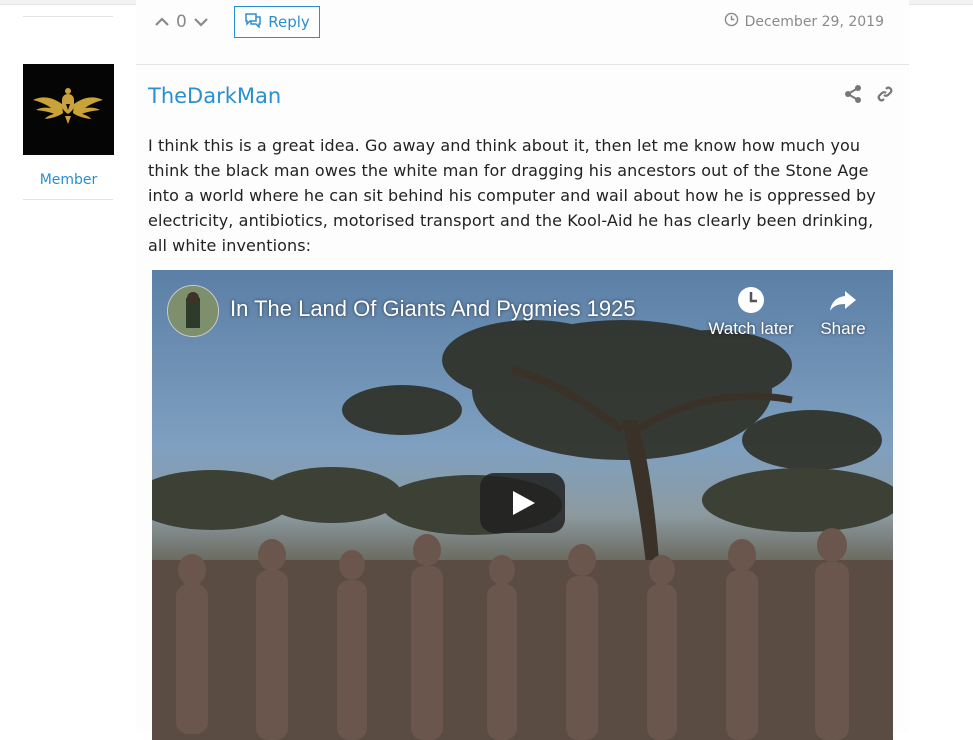 The height and width of the screenshot is (740, 973). What do you see at coordinates (843, 328) in the screenshot?
I see `share-label: Share` at bounding box center [843, 328].